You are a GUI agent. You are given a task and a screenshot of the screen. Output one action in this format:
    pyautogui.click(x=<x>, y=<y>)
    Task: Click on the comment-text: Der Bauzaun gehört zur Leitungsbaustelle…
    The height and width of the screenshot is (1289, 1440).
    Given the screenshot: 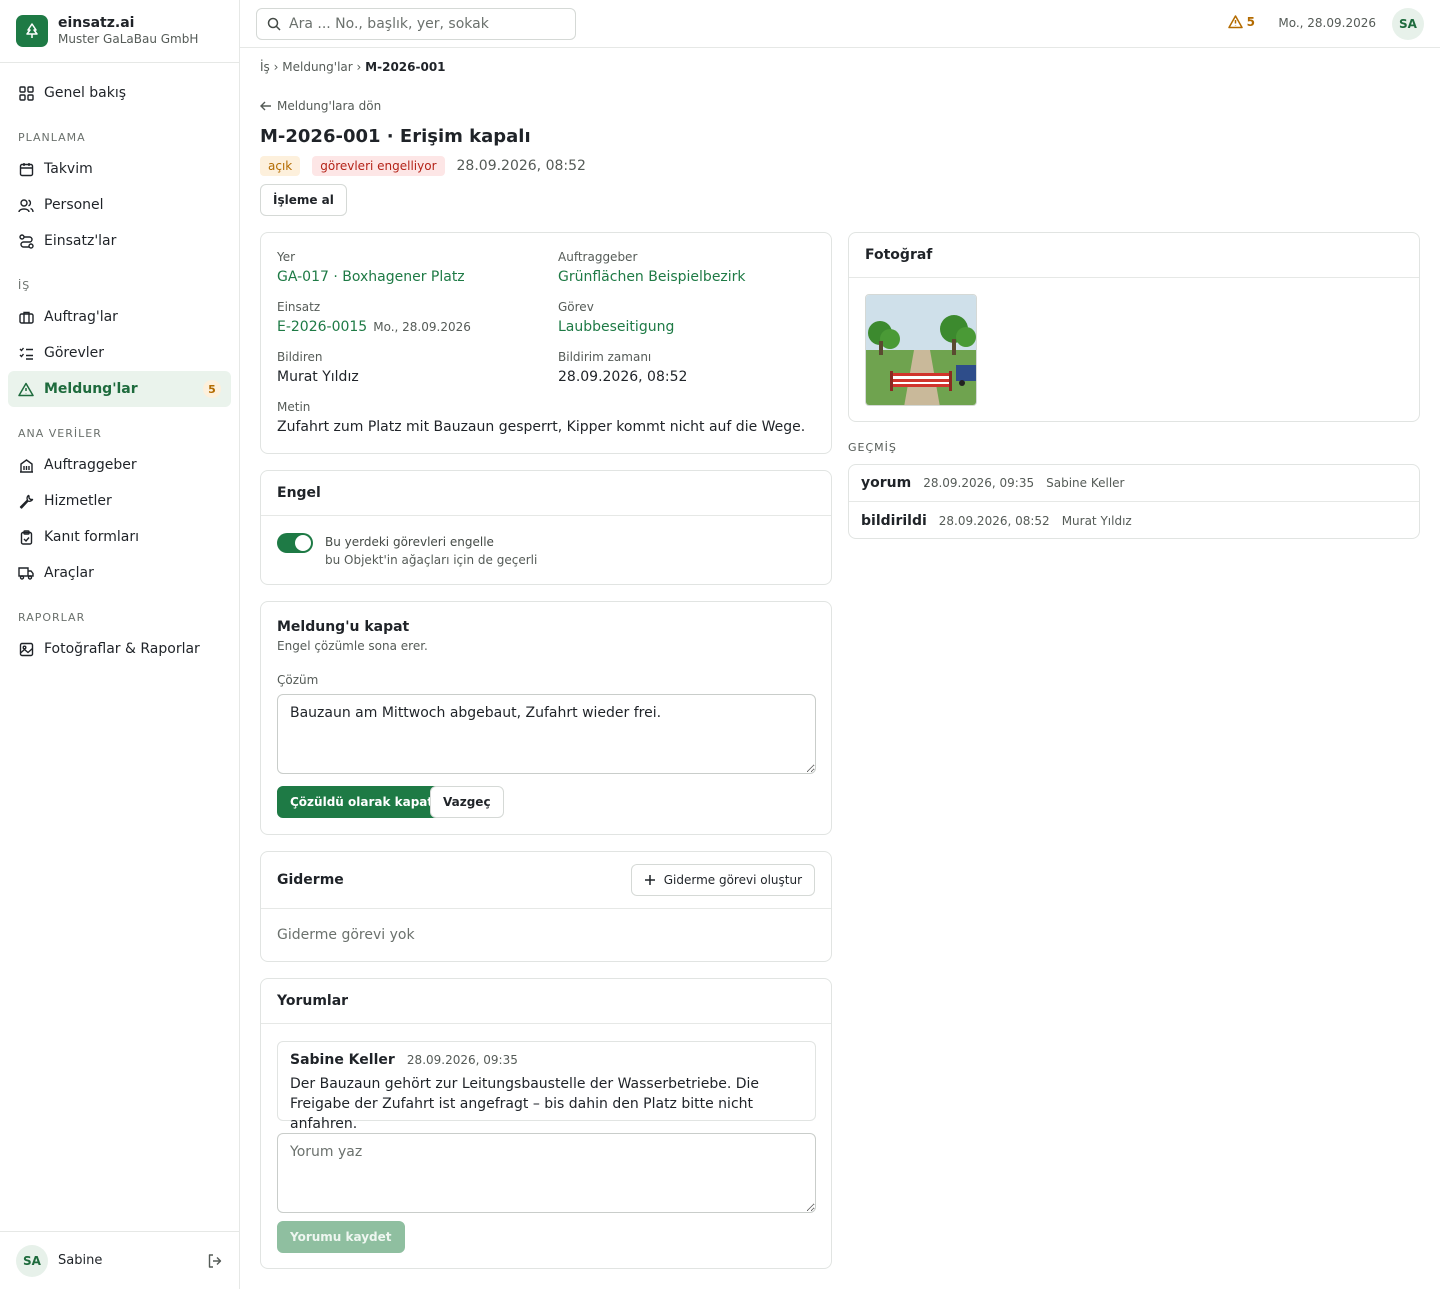 What is the action you would take?
    pyautogui.click(x=525, y=1104)
    